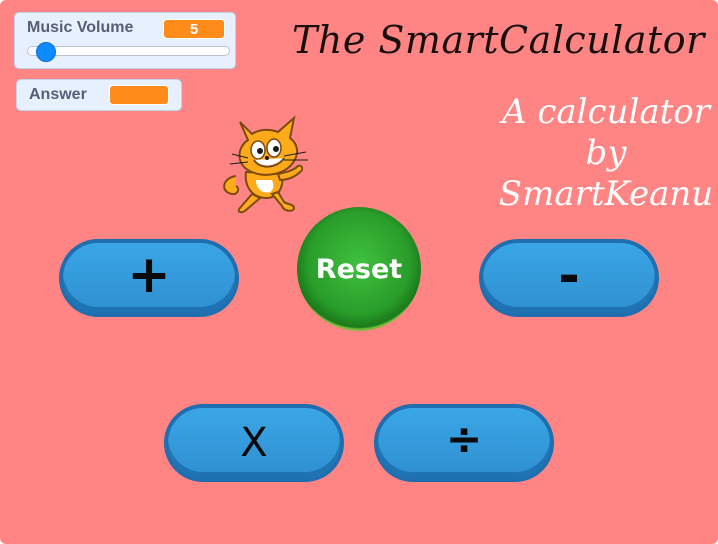 The height and width of the screenshot is (544, 718). I want to click on multiply-button: X, so click(254, 443).